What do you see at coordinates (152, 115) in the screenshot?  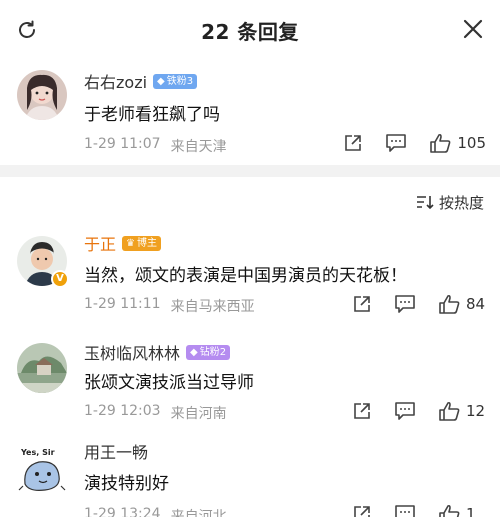 I see `comment-text: 于老师看狂飙了吗` at bounding box center [152, 115].